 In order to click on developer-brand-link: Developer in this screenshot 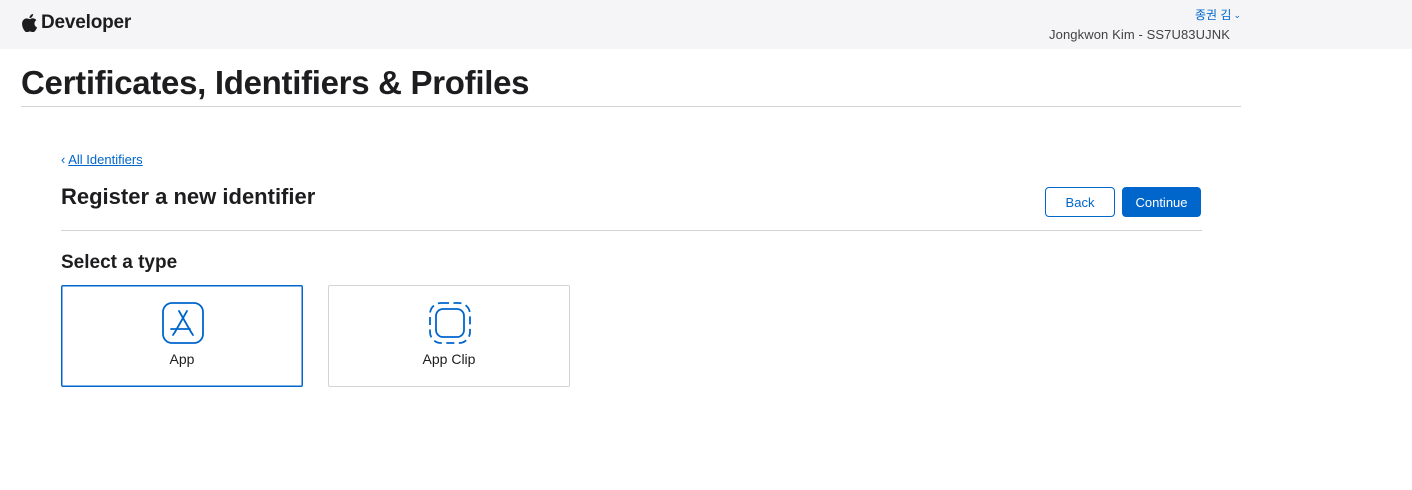, I will do `click(76, 23)`.